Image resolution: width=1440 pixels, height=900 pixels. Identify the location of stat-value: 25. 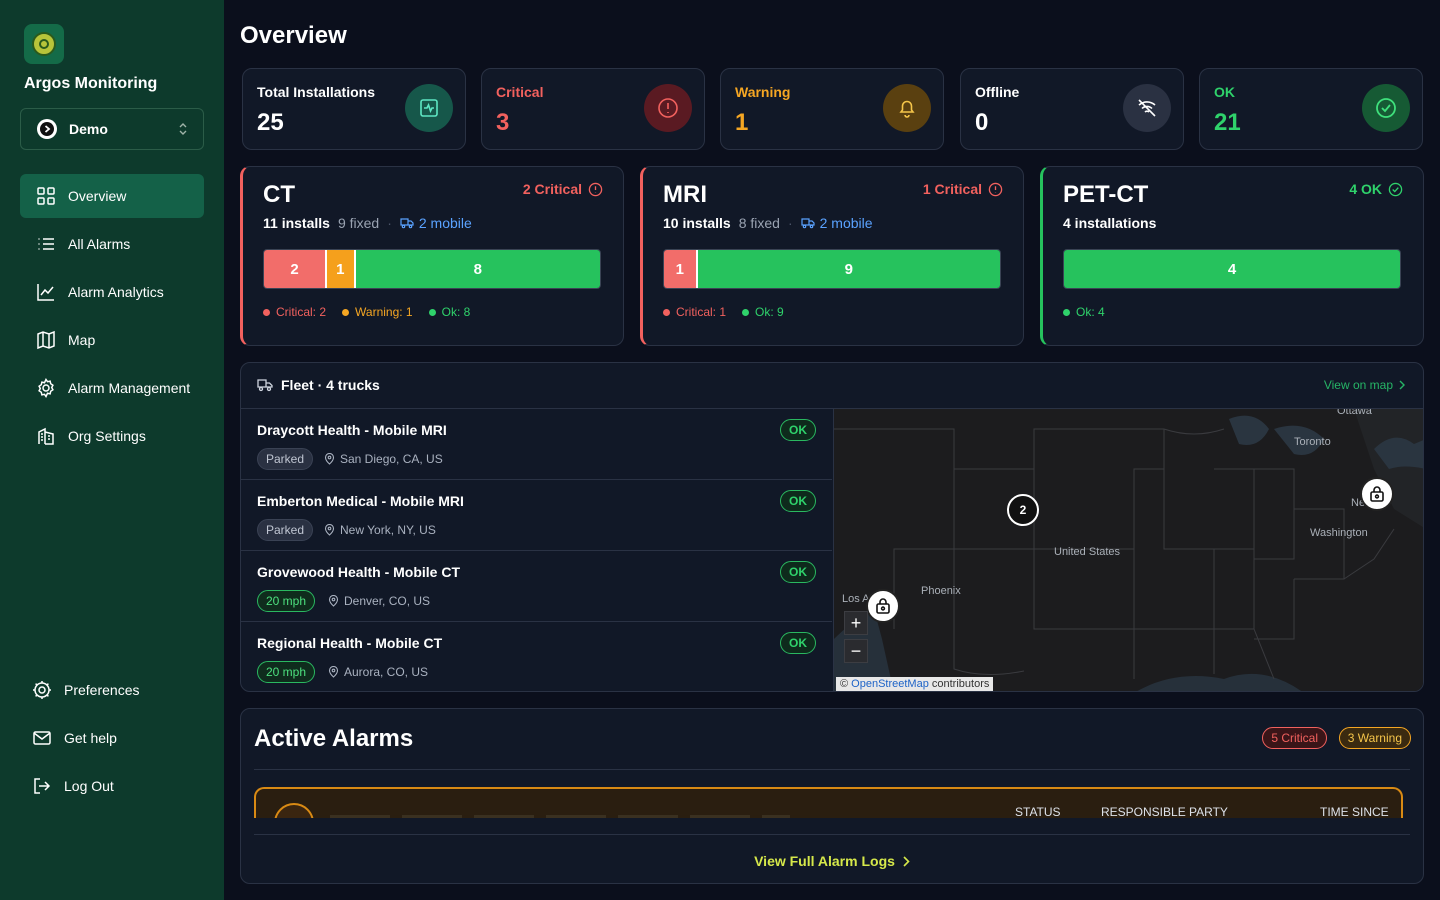
(270, 122).